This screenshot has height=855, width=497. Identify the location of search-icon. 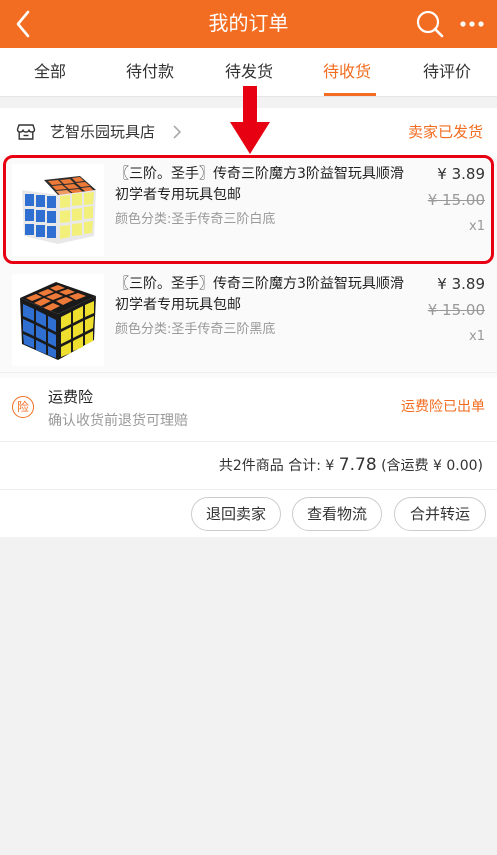
(430, 24).